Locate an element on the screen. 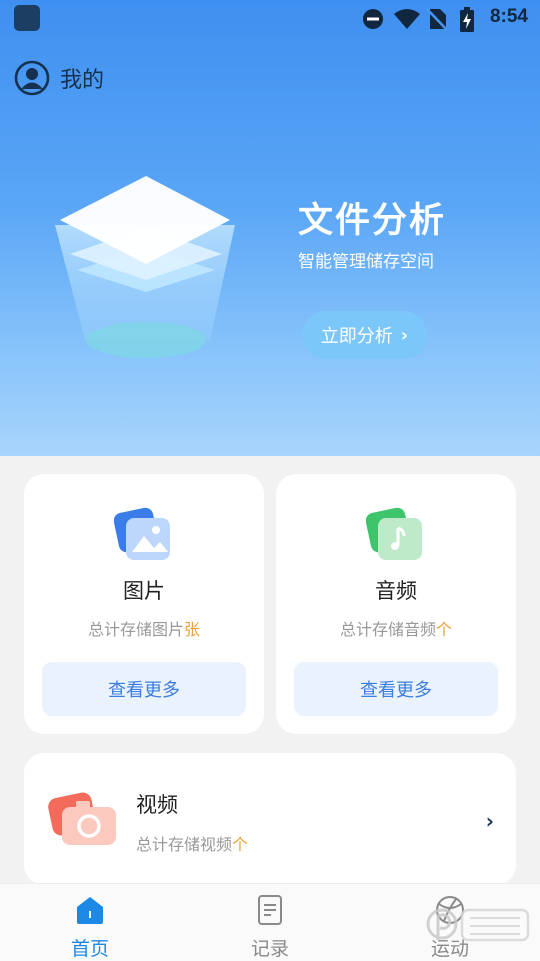 The height and width of the screenshot is (961, 540). user-avatar-icon is located at coordinates (32, 78).